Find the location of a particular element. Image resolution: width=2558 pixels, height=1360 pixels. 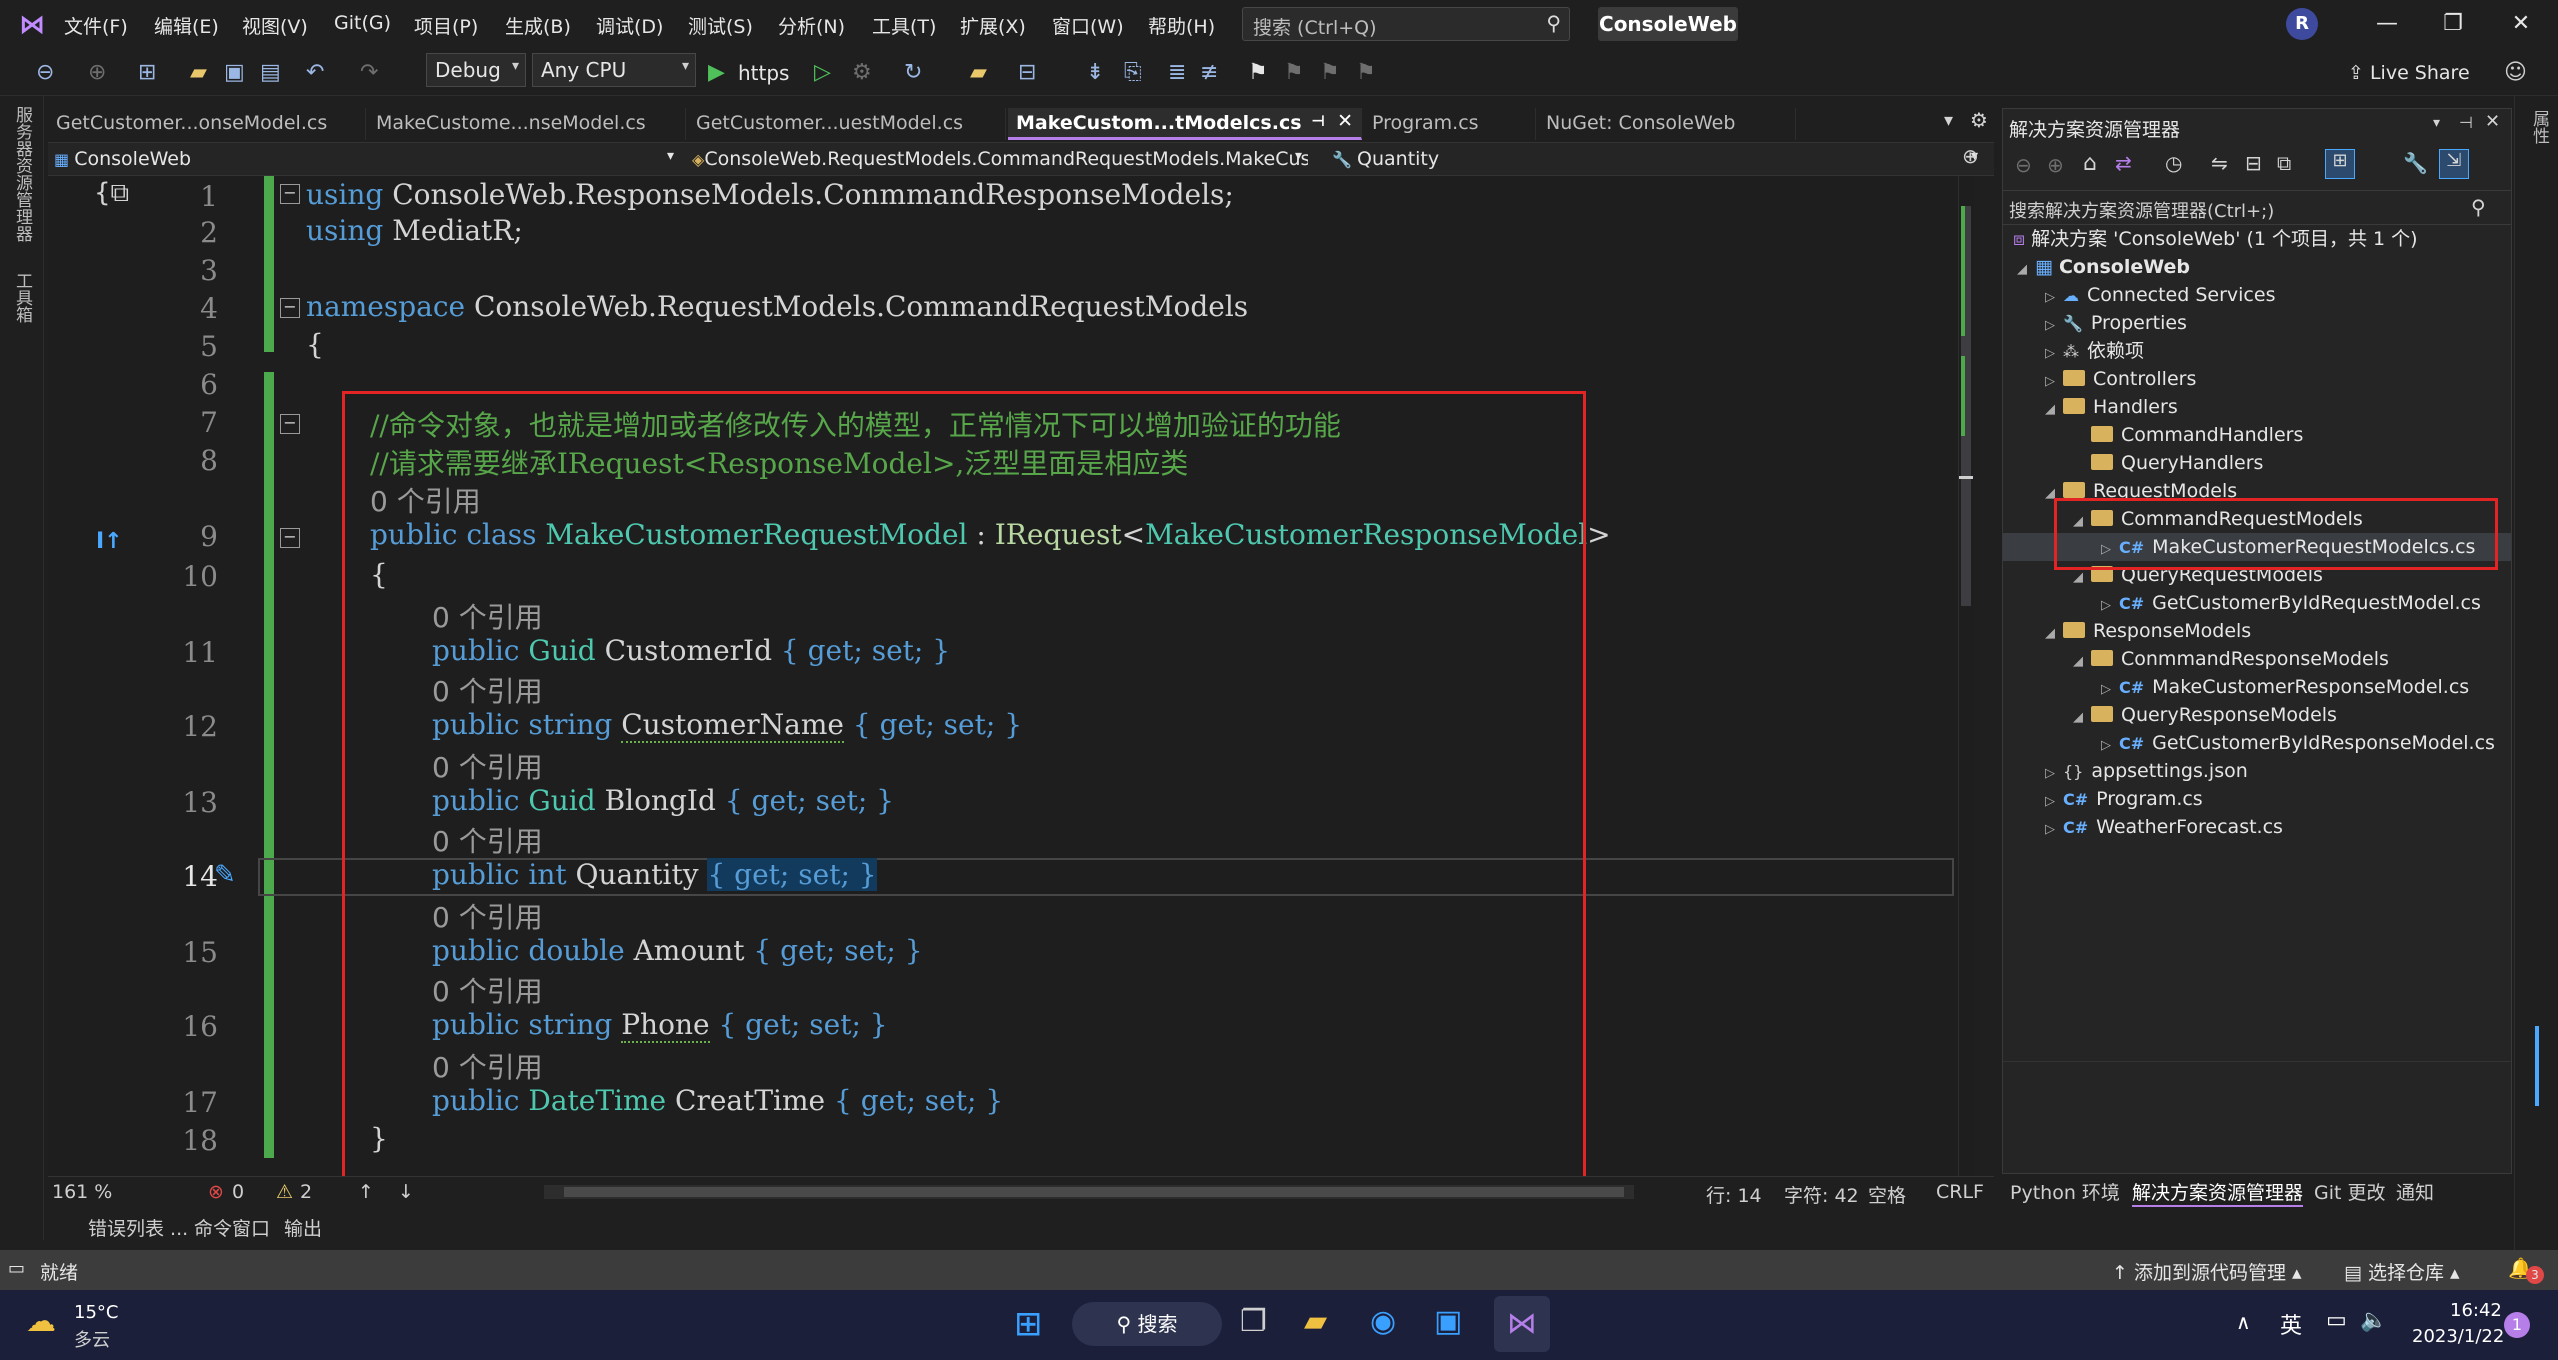

tree-item: ▷ ⁂ 依赖项 is located at coordinates (2257, 351).